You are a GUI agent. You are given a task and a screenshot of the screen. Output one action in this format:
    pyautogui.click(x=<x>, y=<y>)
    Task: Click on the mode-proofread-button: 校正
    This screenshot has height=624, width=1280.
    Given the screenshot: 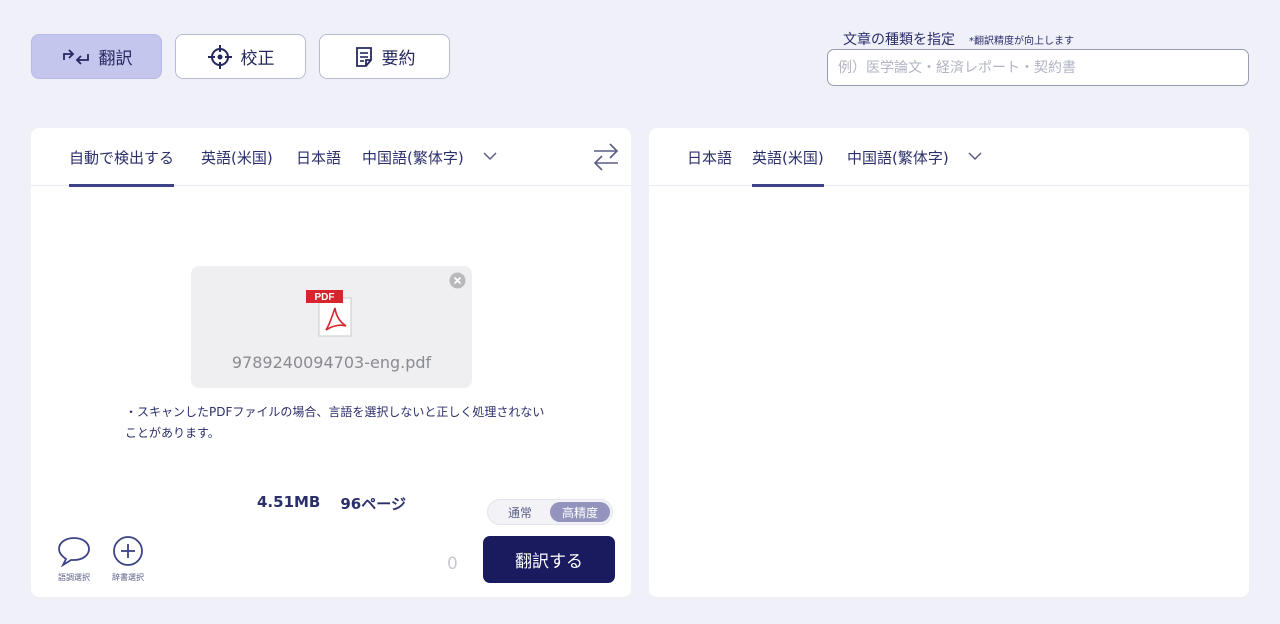 What is the action you would take?
    pyautogui.click(x=240, y=56)
    